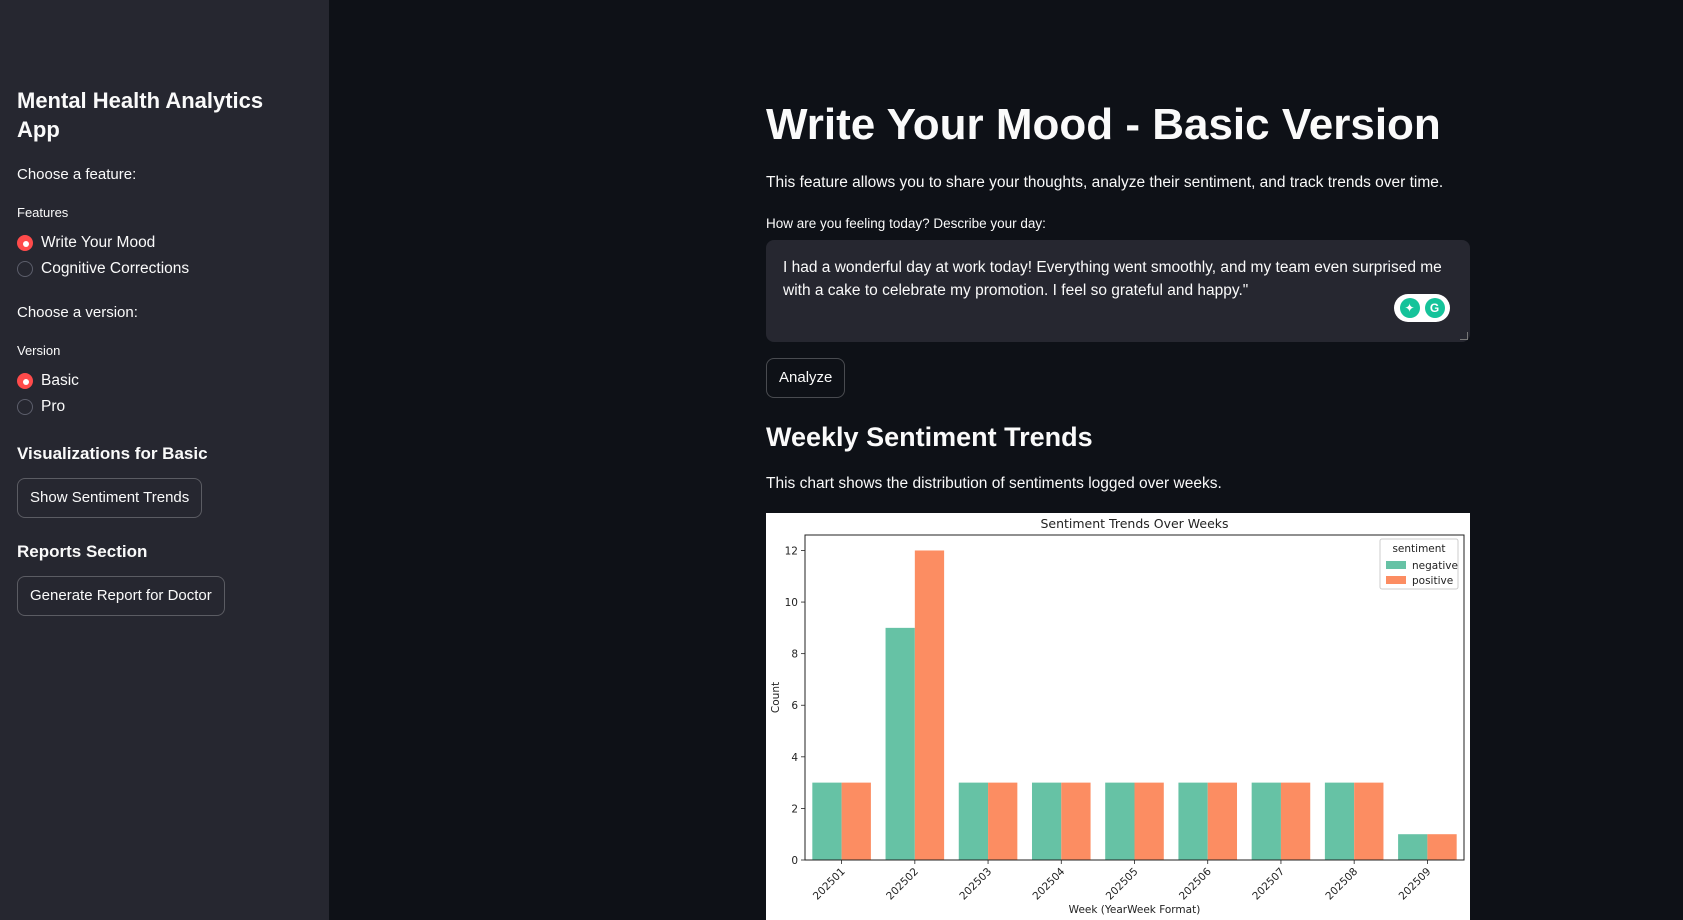 This screenshot has height=920, width=1683. What do you see at coordinates (1103, 124) in the screenshot?
I see `page-title: Write Your Mood - Basic Version` at bounding box center [1103, 124].